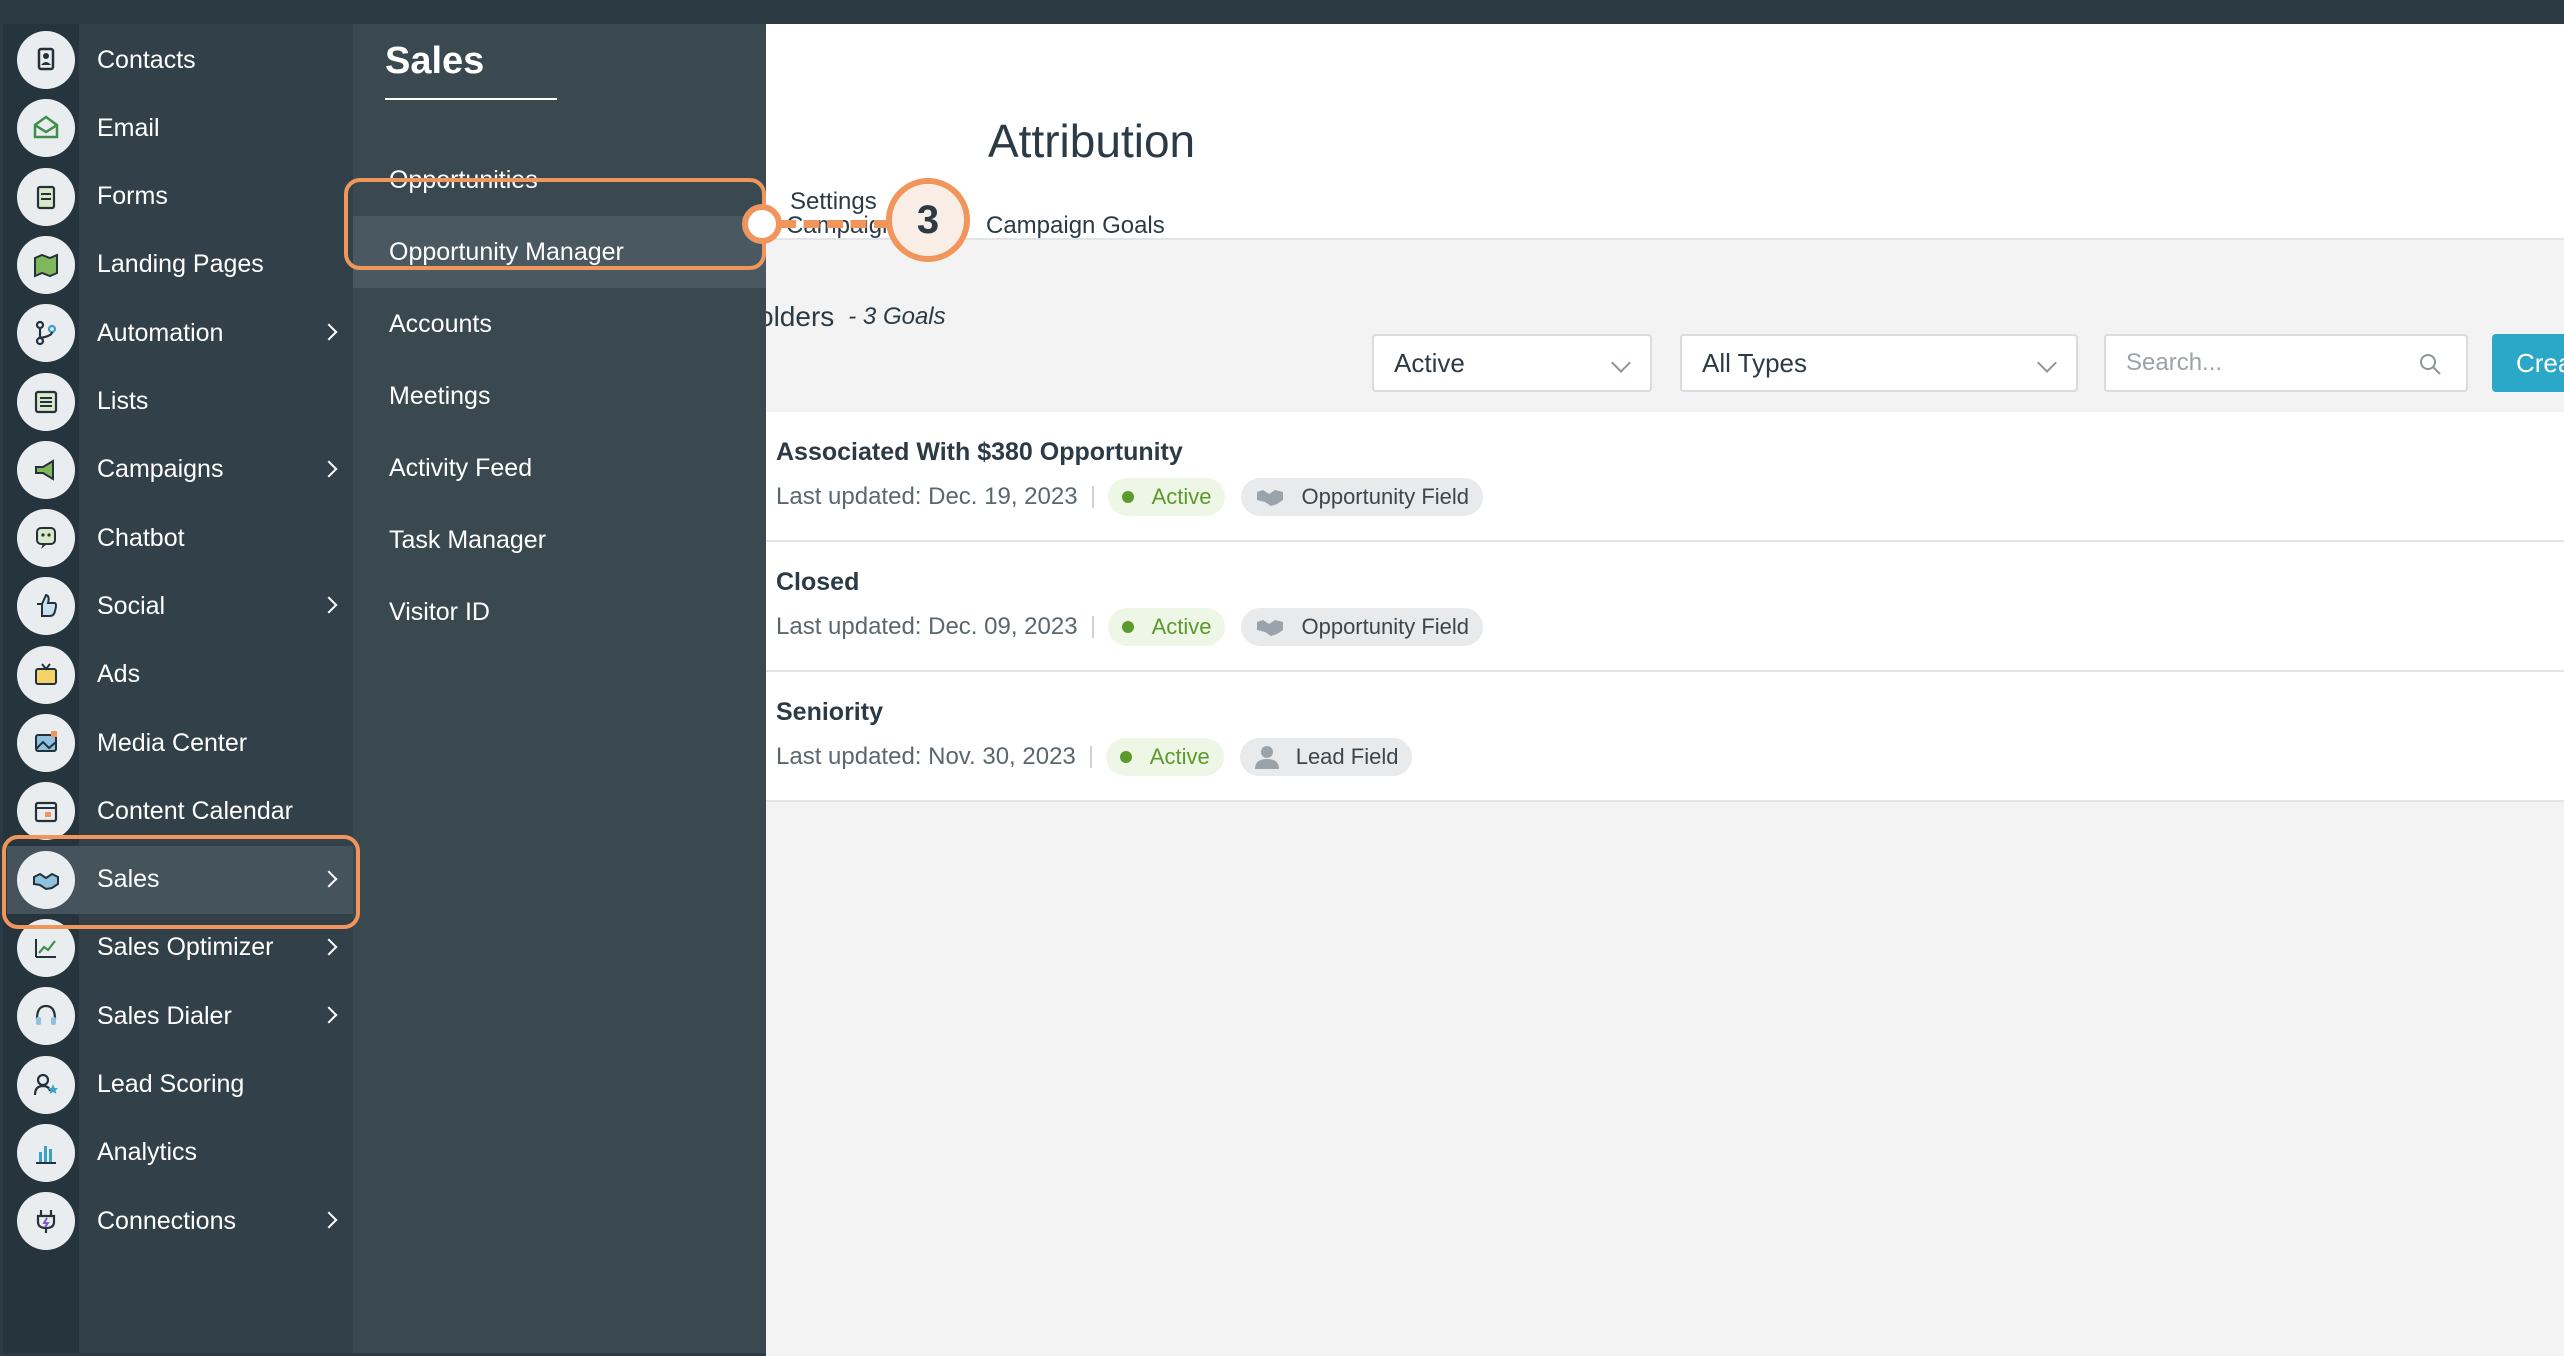 The height and width of the screenshot is (1356, 2564). I want to click on nav-item-label: Lists, so click(123, 401).